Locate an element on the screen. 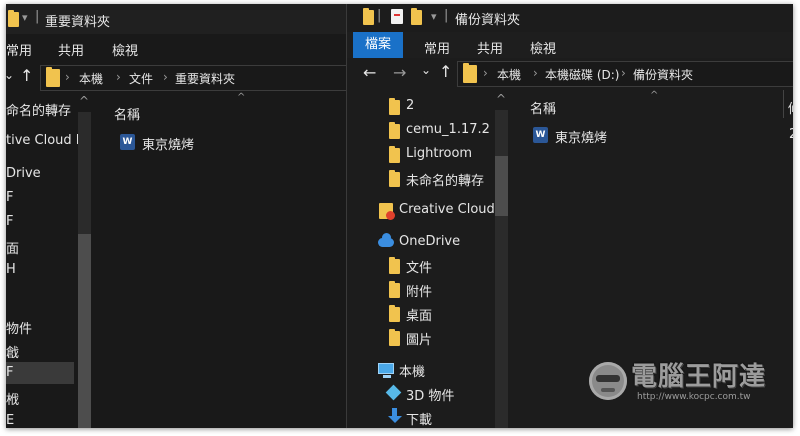 This screenshot has height=436, width=800. nav-item: Drive is located at coordinates (23, 173).